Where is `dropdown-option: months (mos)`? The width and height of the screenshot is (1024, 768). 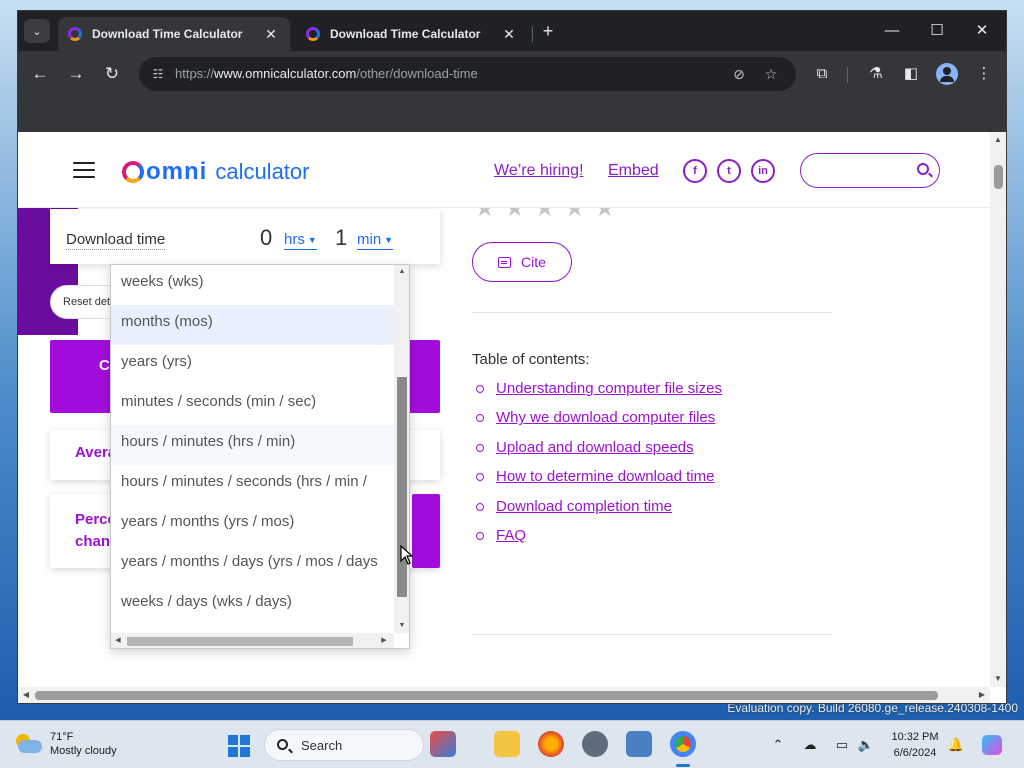
dropdown-option: months (mos) is located at coordinates (252, 325).